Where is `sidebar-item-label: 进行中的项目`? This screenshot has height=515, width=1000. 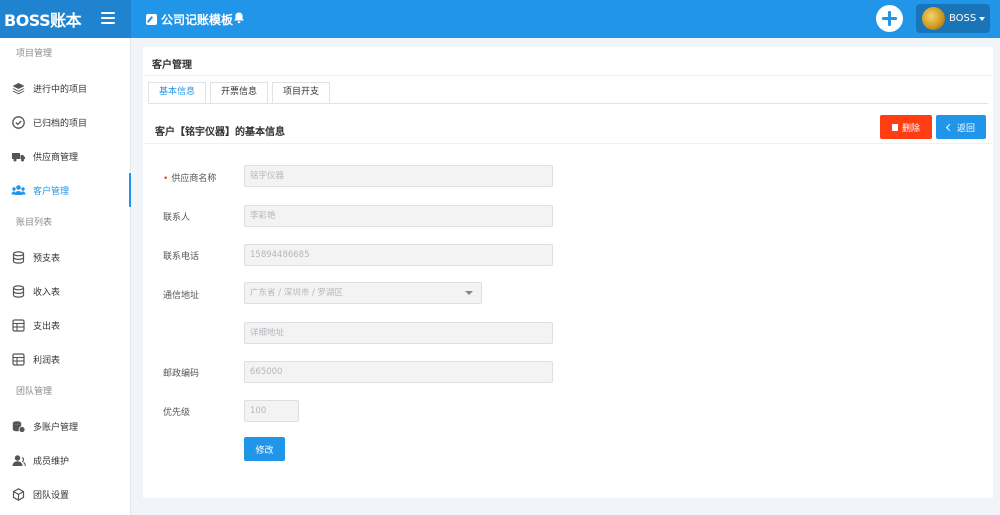 sidebar-item-label: 进行中的项目 is located at coordinates (60, 89).